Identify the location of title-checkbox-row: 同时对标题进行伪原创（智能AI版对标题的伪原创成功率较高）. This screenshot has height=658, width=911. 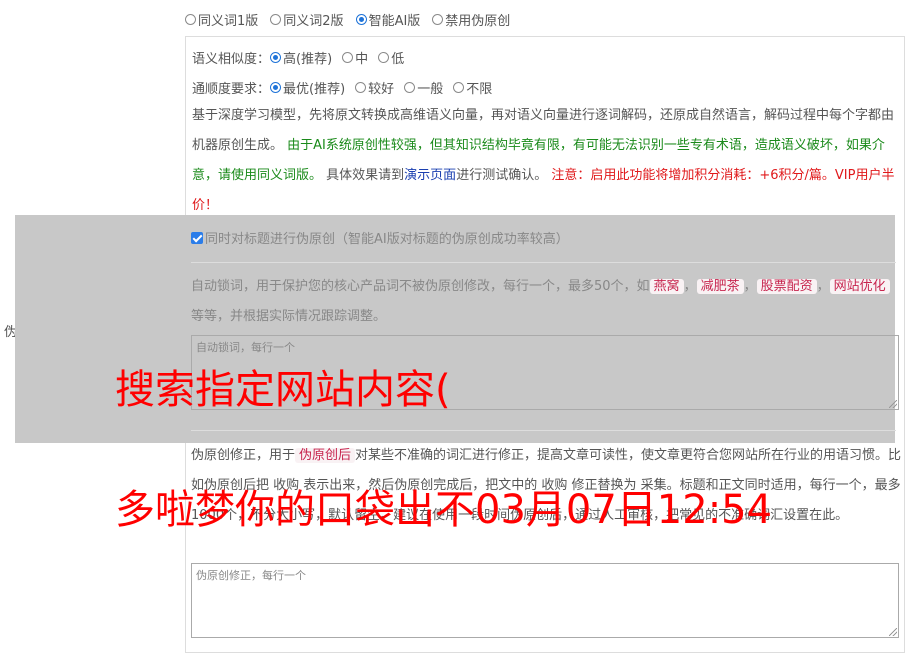
(380, 237).